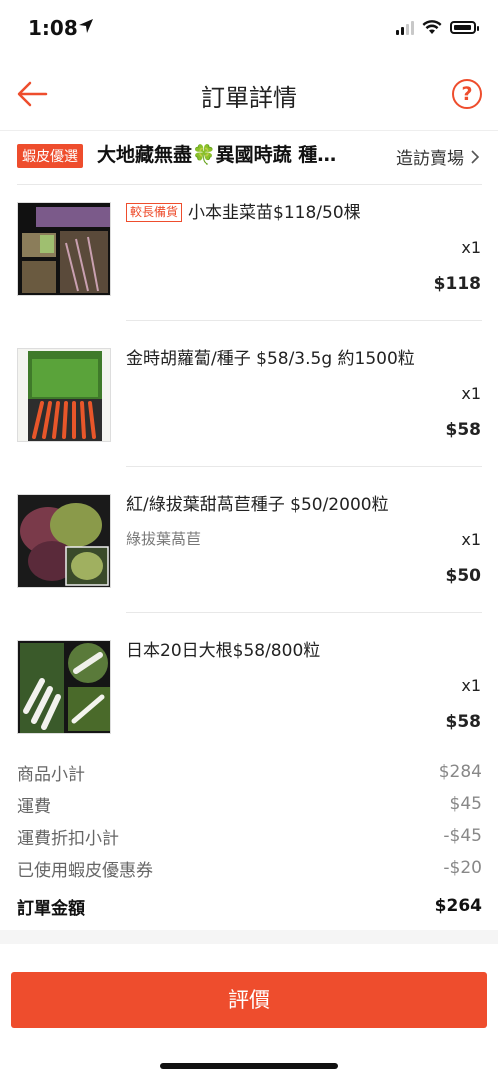 The height and width of the screenshot is (1080, 498). I want to click on summary-row: 運費 $45, so click(249, 804).